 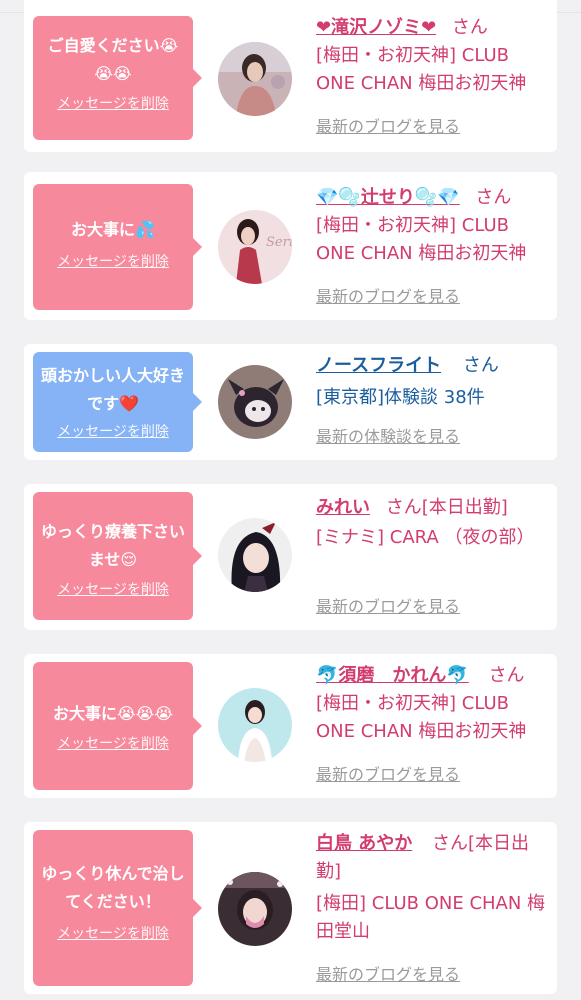 What do you see at coordinates (388, 437) in the screenshot?
I see `latest-review-link: 最新の体験談を見る` at bounding box center [388, 437].